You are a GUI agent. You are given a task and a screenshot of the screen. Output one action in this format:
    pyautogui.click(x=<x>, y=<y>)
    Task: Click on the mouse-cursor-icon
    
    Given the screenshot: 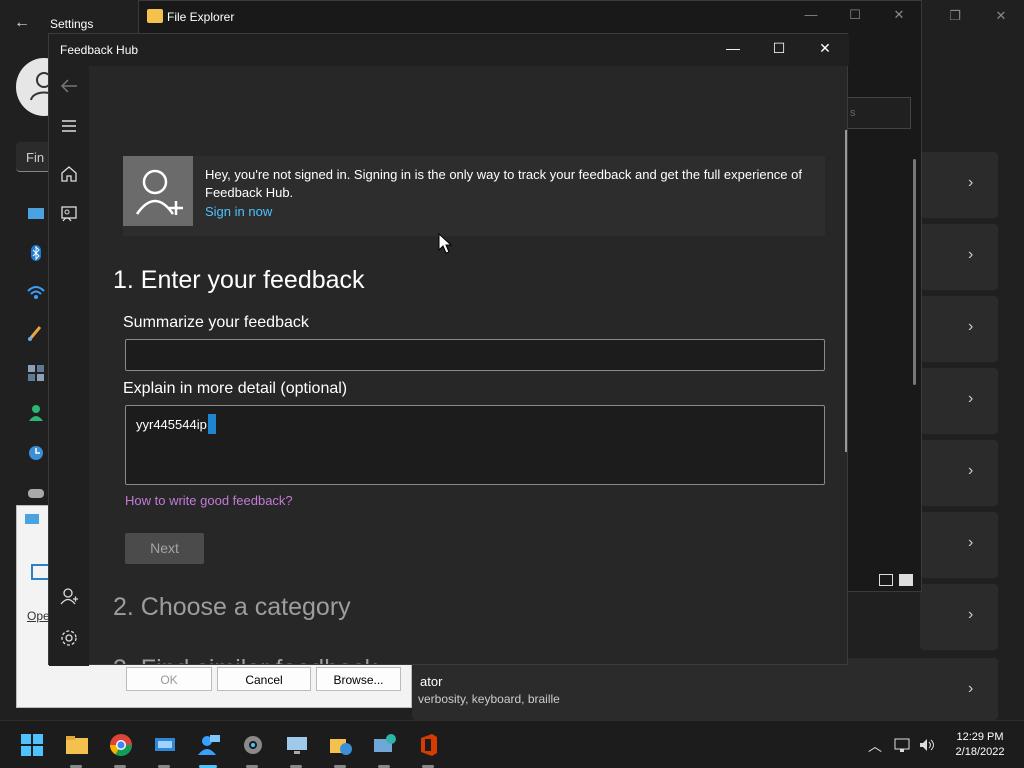 What is the action you would take?
    pyautogui.click(x=445, y=246)
    